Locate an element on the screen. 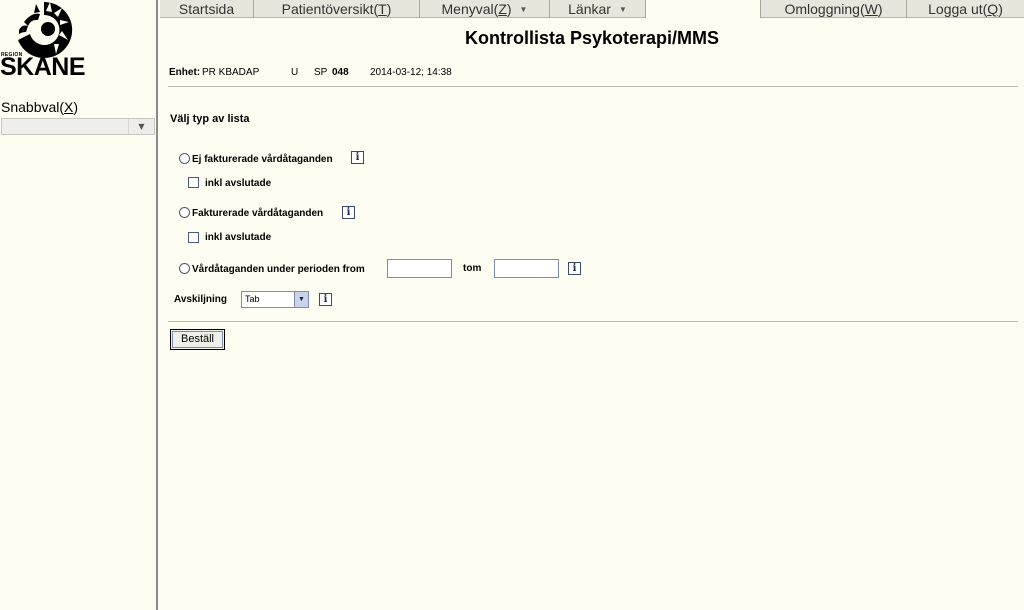 The image size is (1024, 610). label-period: Vårdåtaganden under perioden from is located at coordinates (278, 269).